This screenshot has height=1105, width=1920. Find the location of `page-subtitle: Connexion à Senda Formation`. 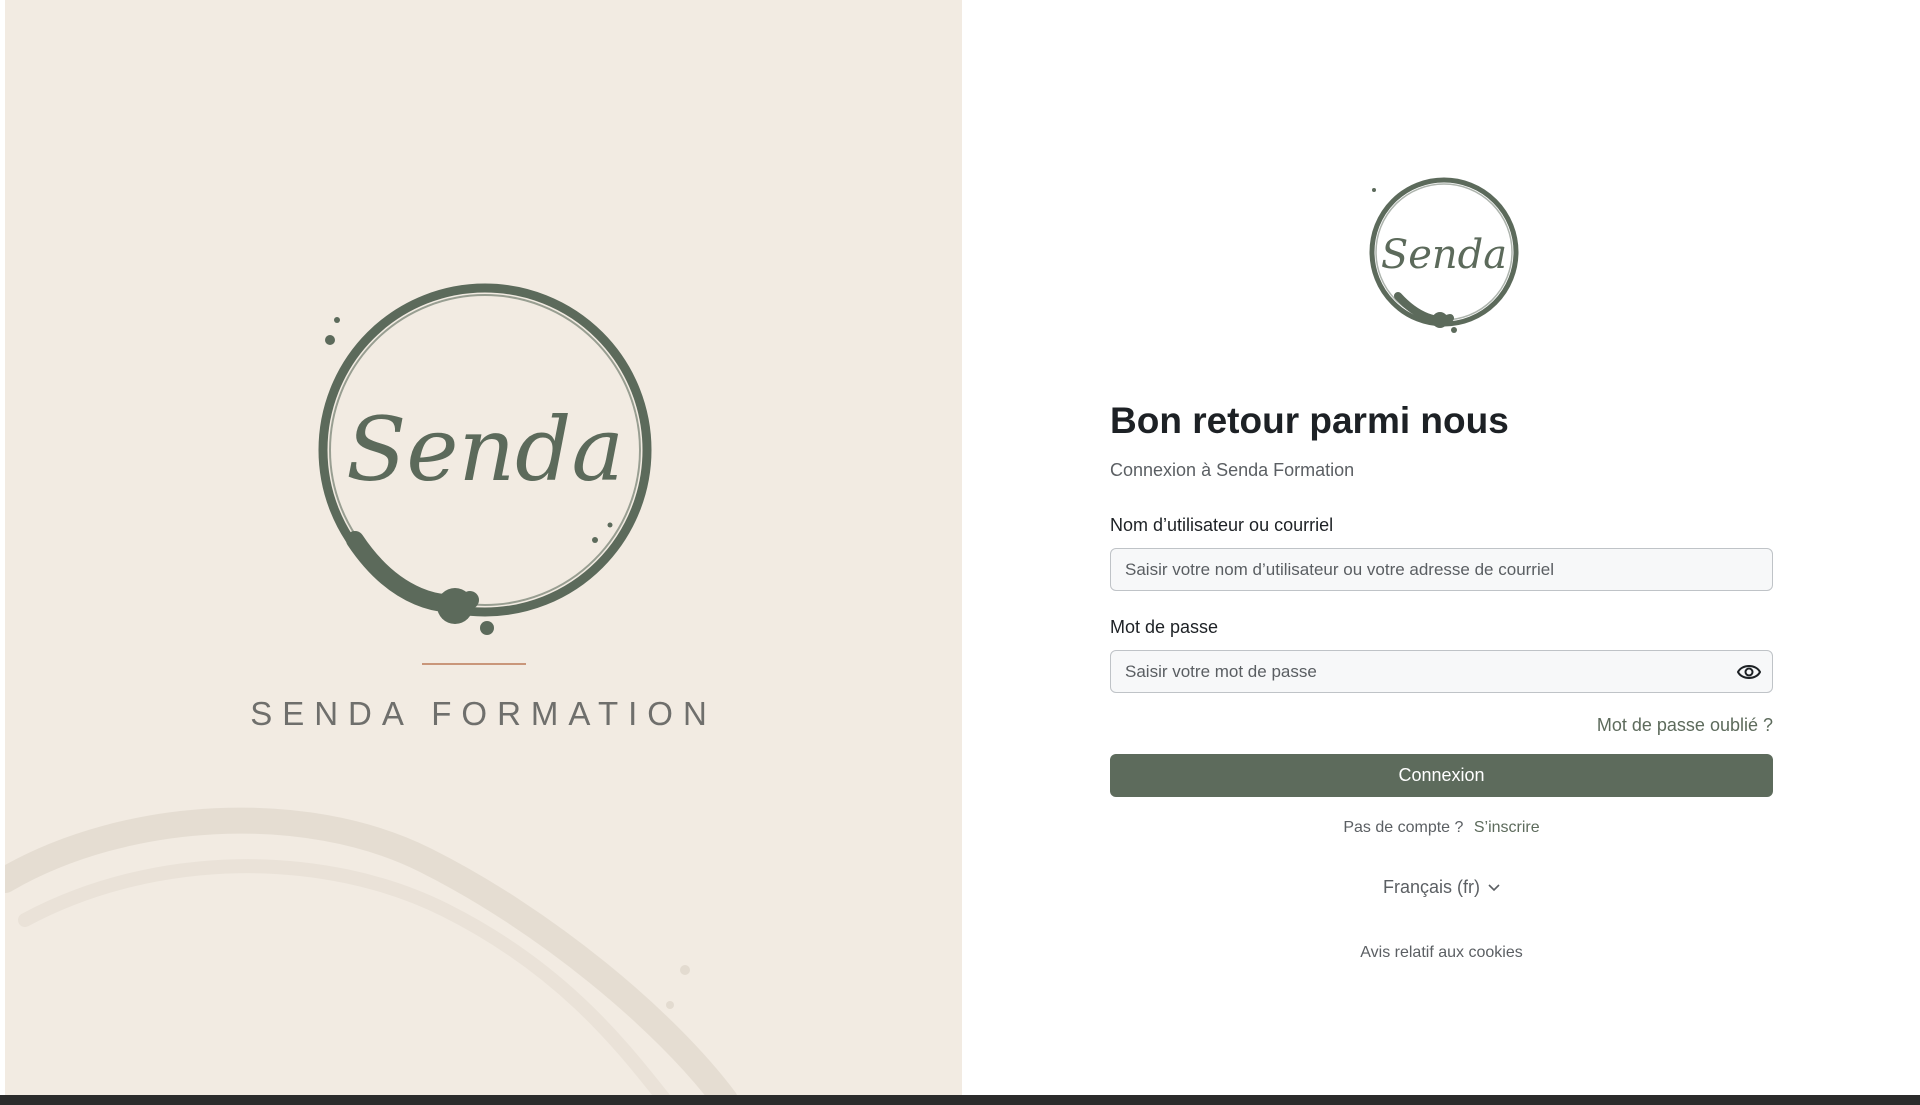

page-subtitle: Connexion à Senda Formation is located at coordinates (1232, 470).